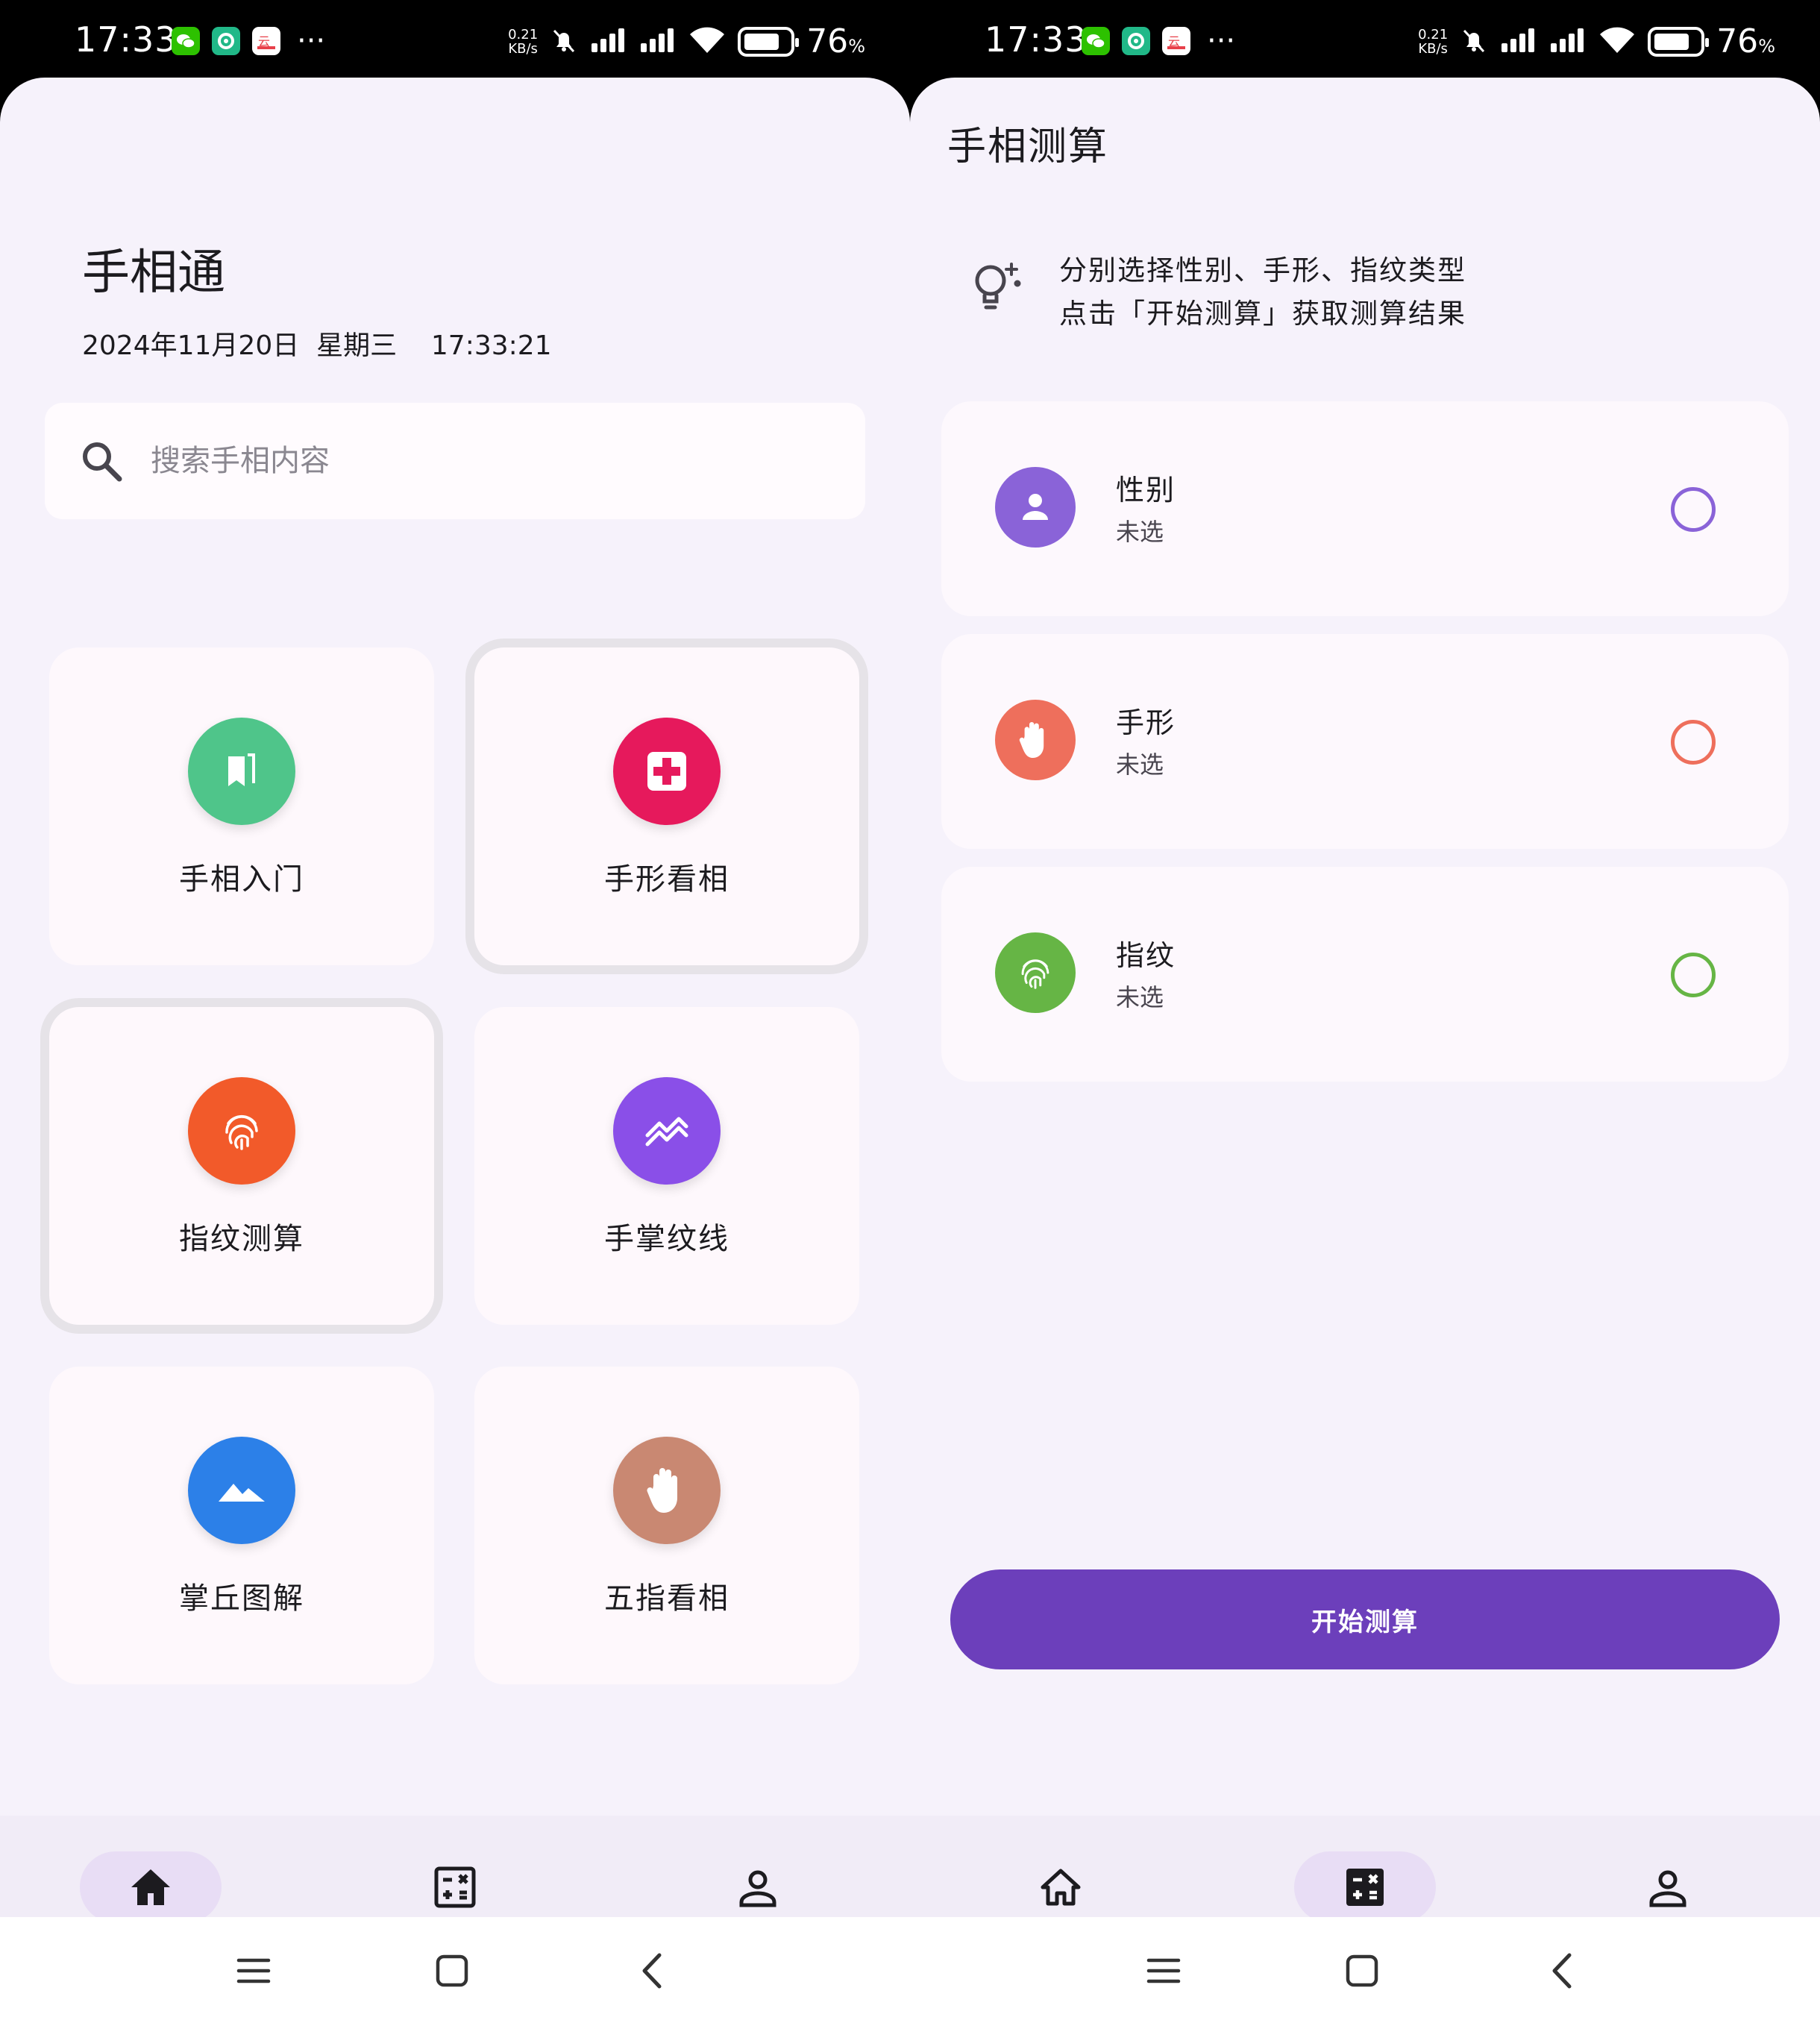 Image resolution: width=1820 pixels, height=2023 pixels. Describe the element at coordinates (1262, 292) in the screenshot. I see `instruction-tip: 分别选择性别、手形、指纹类型 点击「开始测算」获取测算结果` at that location.